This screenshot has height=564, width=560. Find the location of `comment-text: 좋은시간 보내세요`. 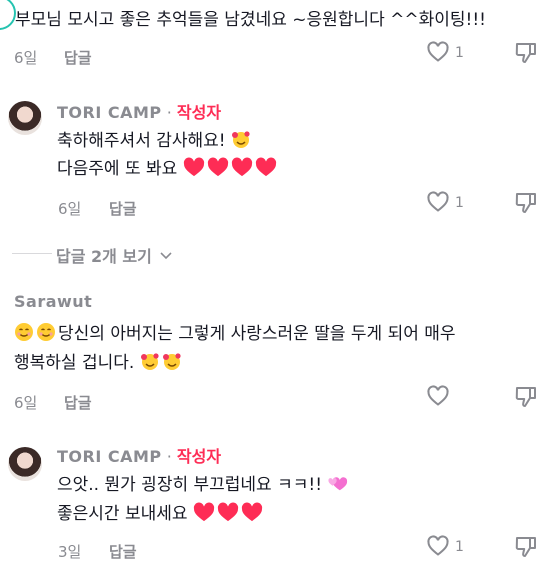

comment-text: 좋은시간 보내세요 is located at coordinates (122, 514).